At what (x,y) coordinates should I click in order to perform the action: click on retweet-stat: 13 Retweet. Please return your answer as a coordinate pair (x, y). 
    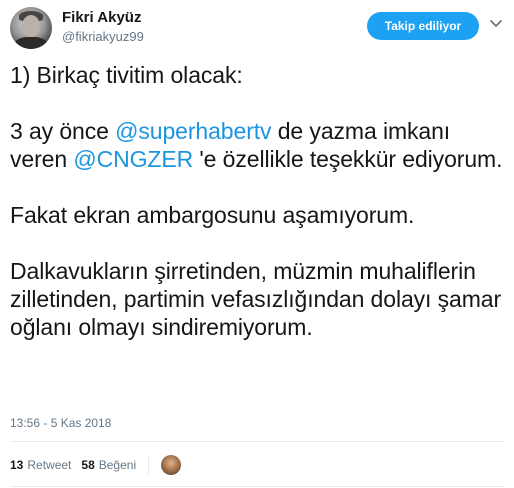
    Looking at the image, I should click on (40, 465).